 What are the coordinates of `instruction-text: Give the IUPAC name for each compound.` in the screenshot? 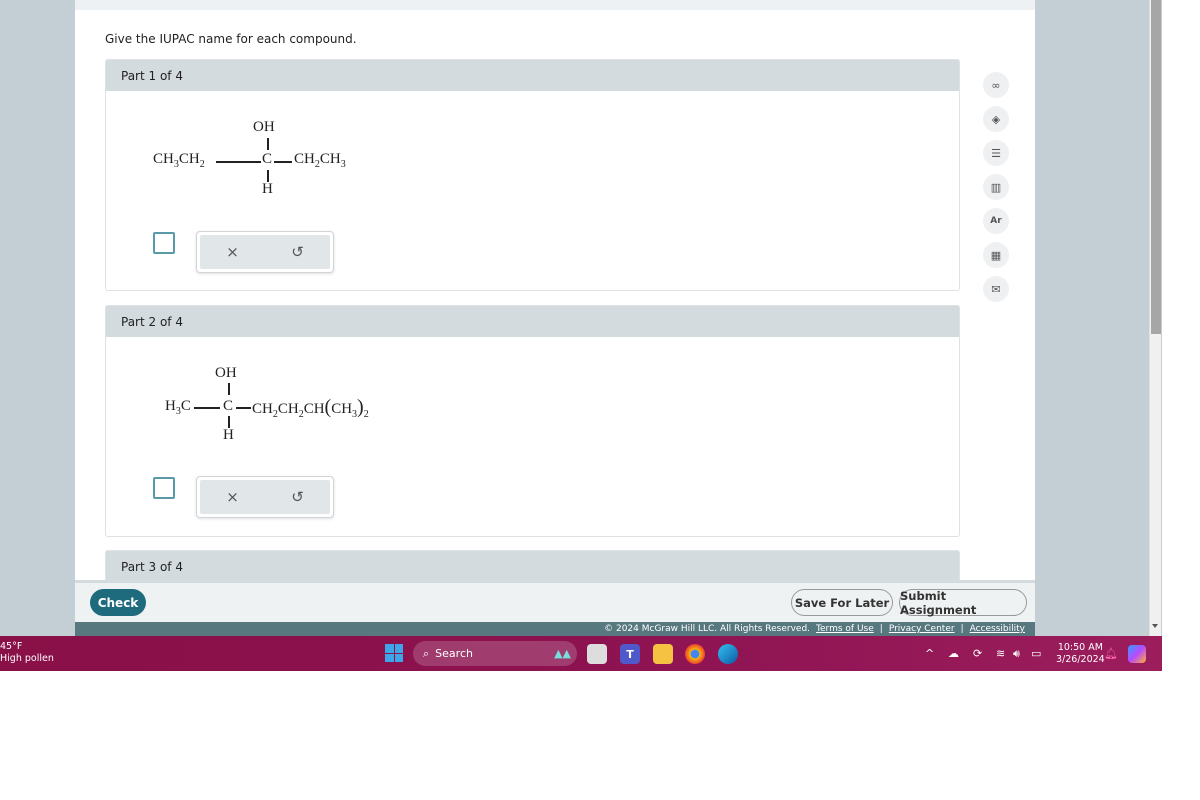 It's located at (231, 39).